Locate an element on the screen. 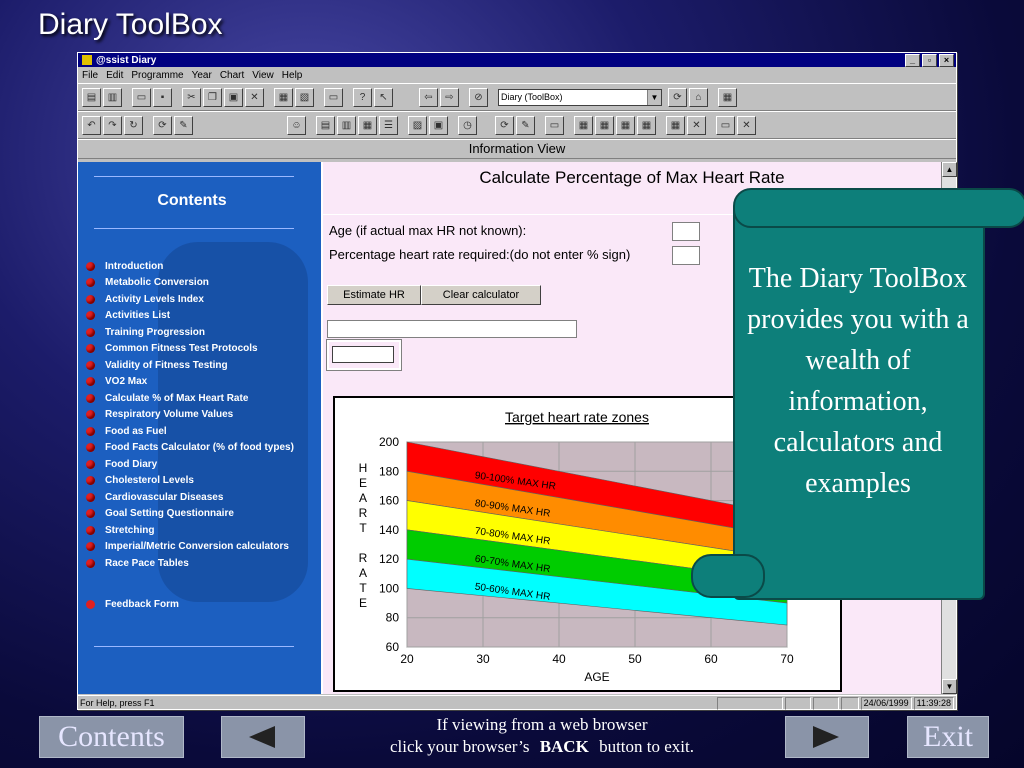 The image size is (1024, 768). sidebar-item: Food Diary is located at coordinates (190, 464).